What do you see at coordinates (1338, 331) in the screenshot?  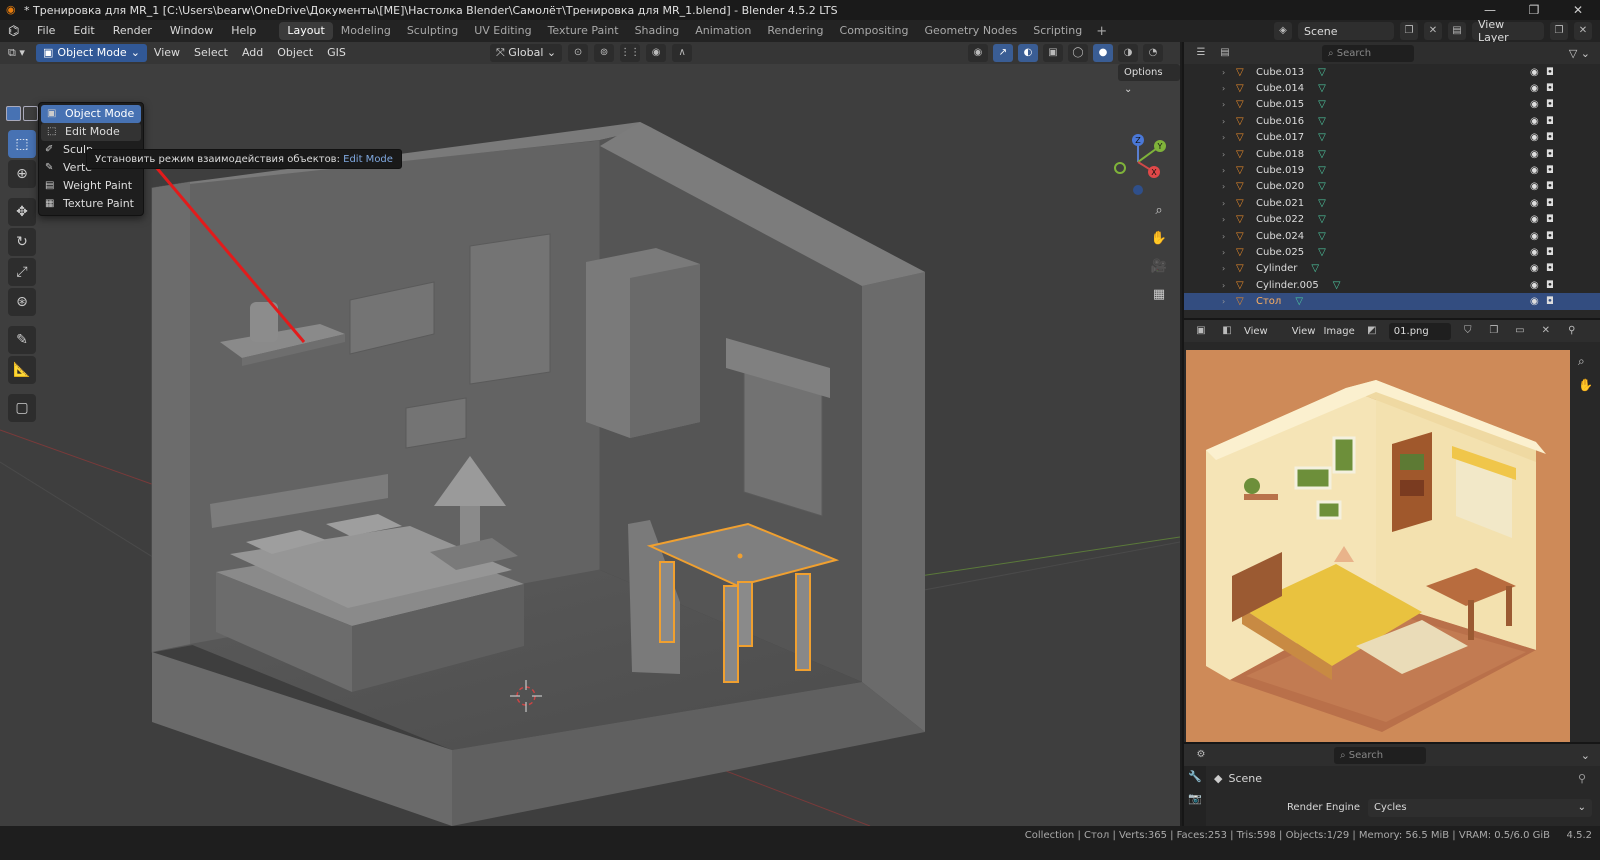 I see `image-menu-image: Image` at bounding box center [1338, 331].